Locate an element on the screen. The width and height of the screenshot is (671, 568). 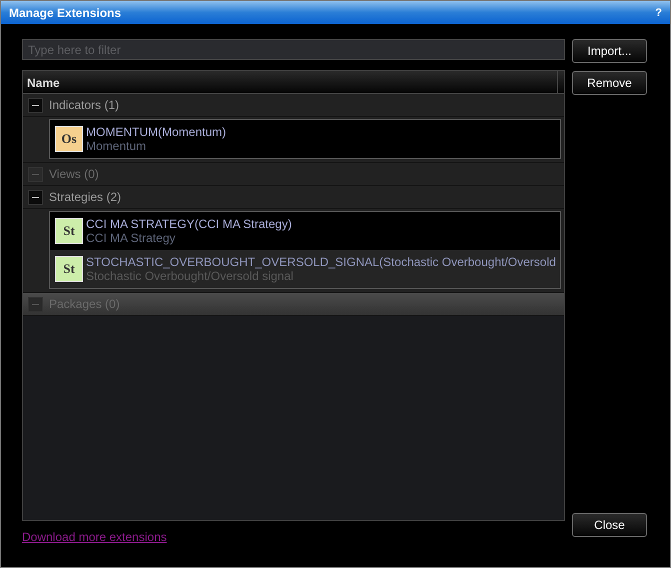
help-button: ? is located at coordinates (658, 12).